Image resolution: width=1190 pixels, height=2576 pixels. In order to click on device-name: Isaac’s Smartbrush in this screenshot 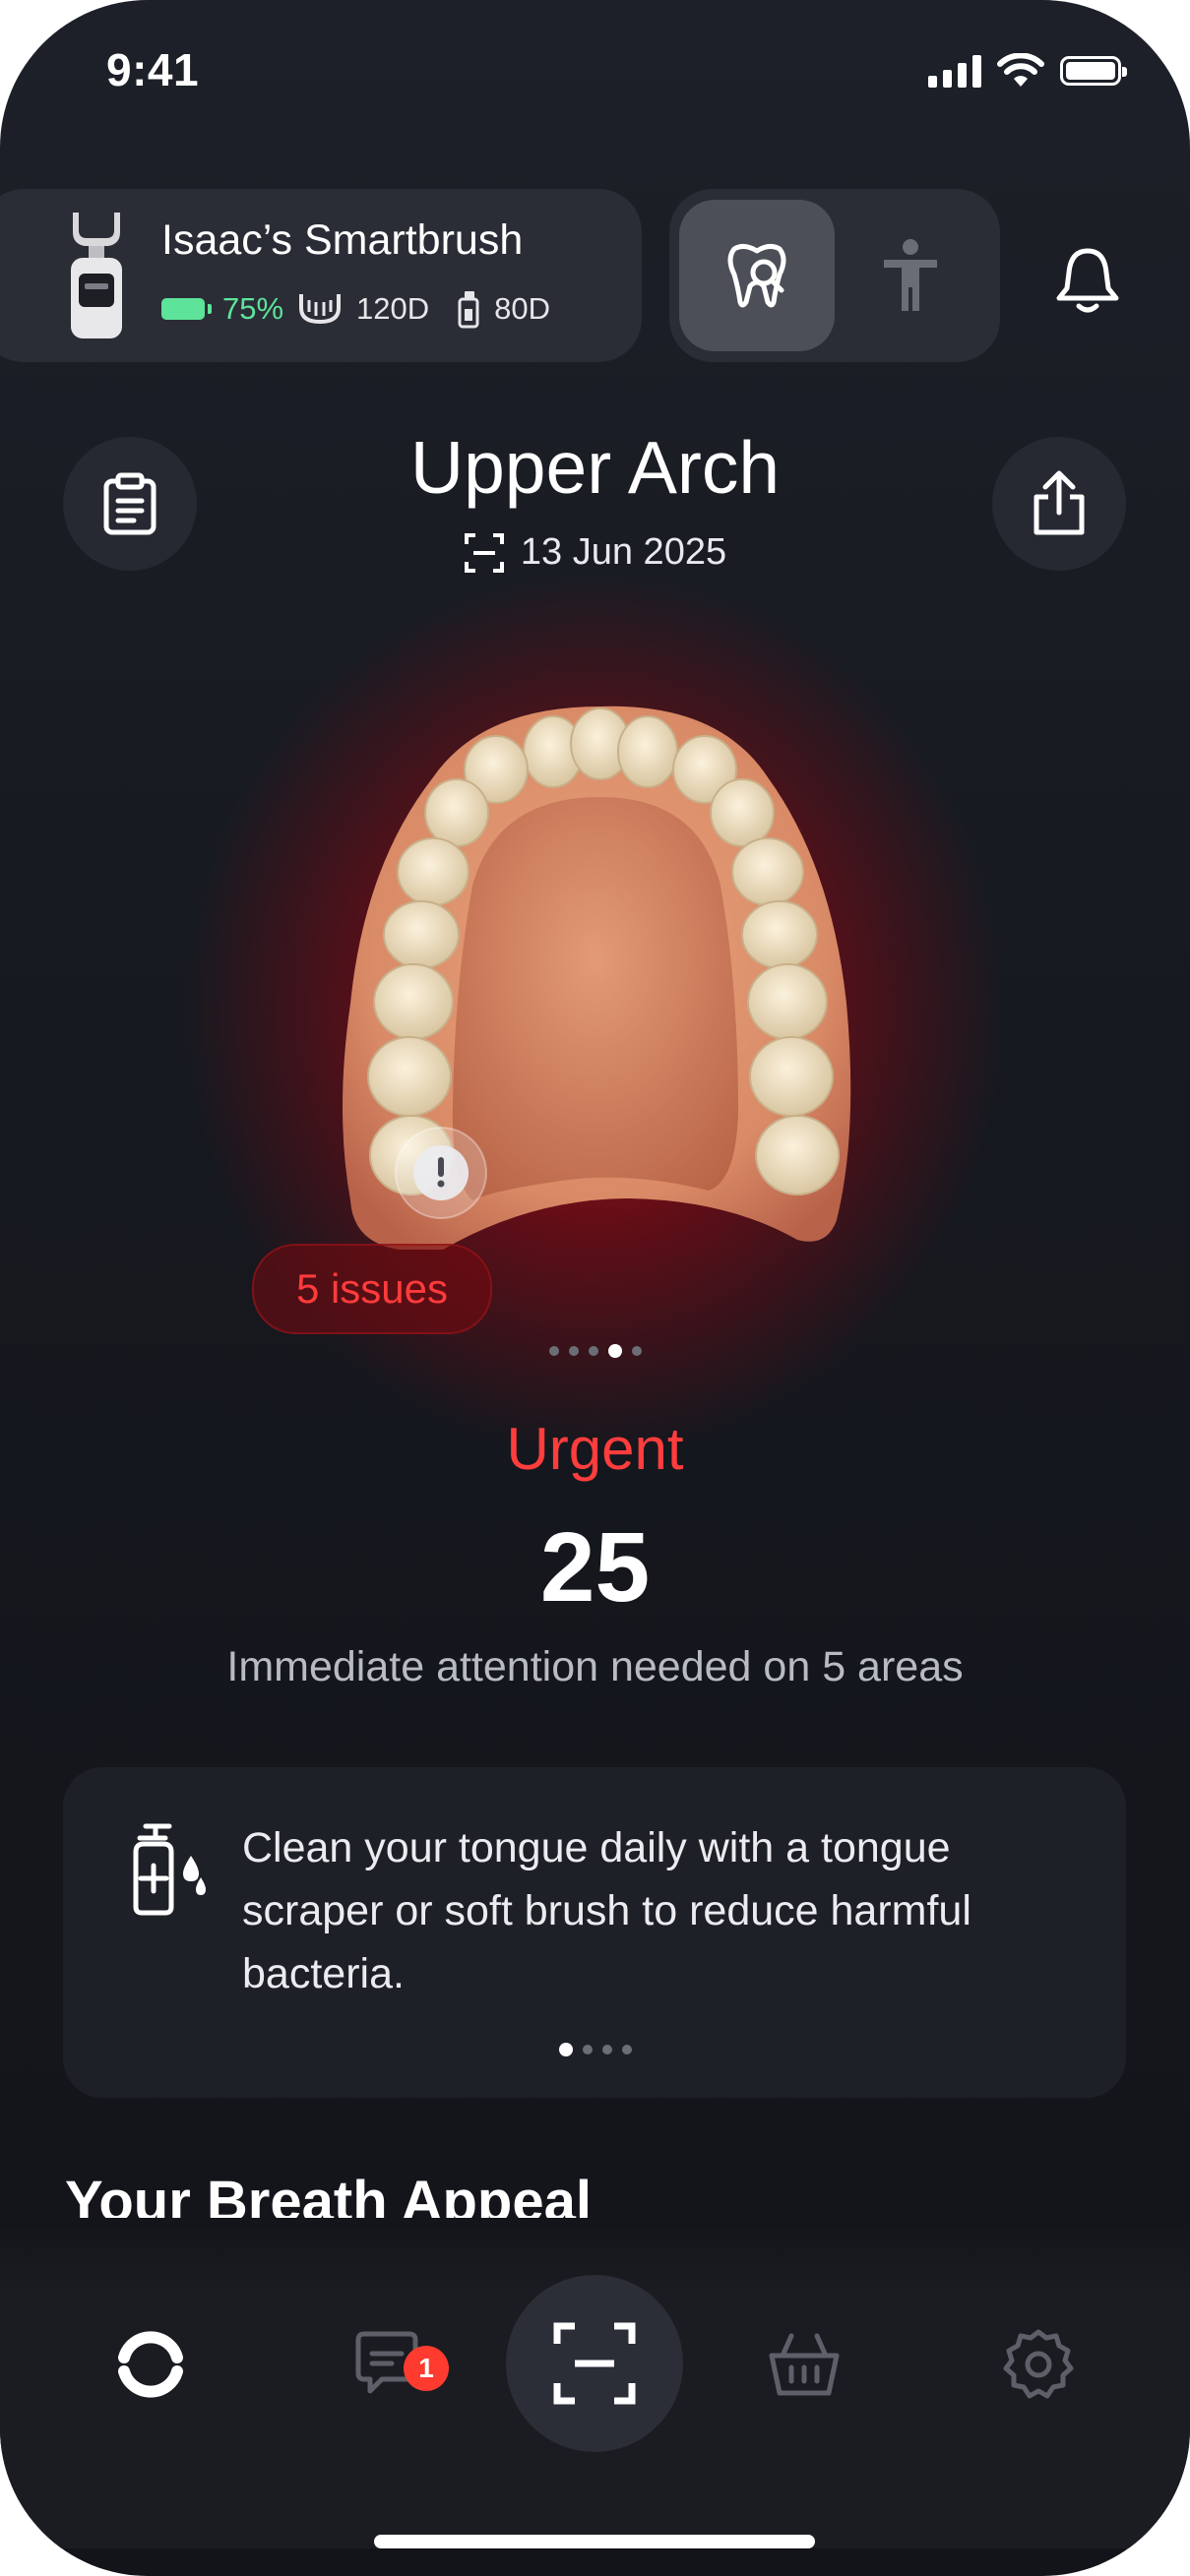, I will do `click(342, 240)`.